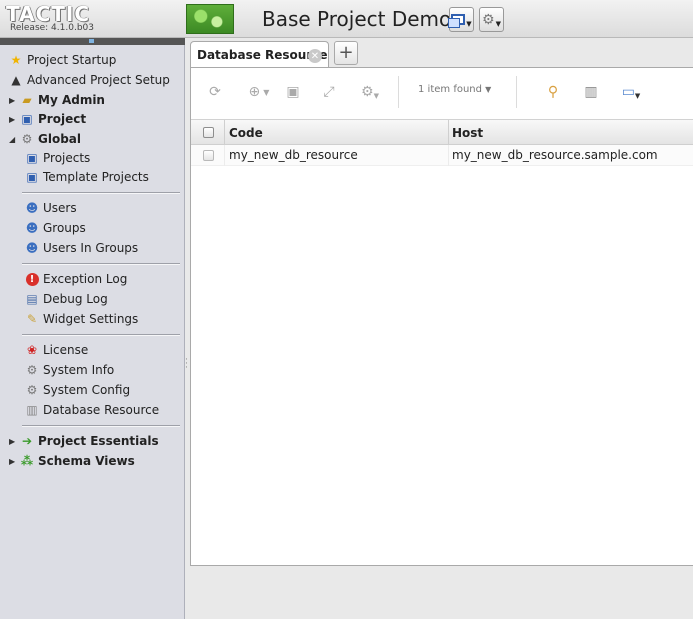 The image size is (693, 619). What do you see at coordinates (32, 248) in the screenshot?
I see `users-in-groups-icon: ☻` at bounding box center [32, 248].